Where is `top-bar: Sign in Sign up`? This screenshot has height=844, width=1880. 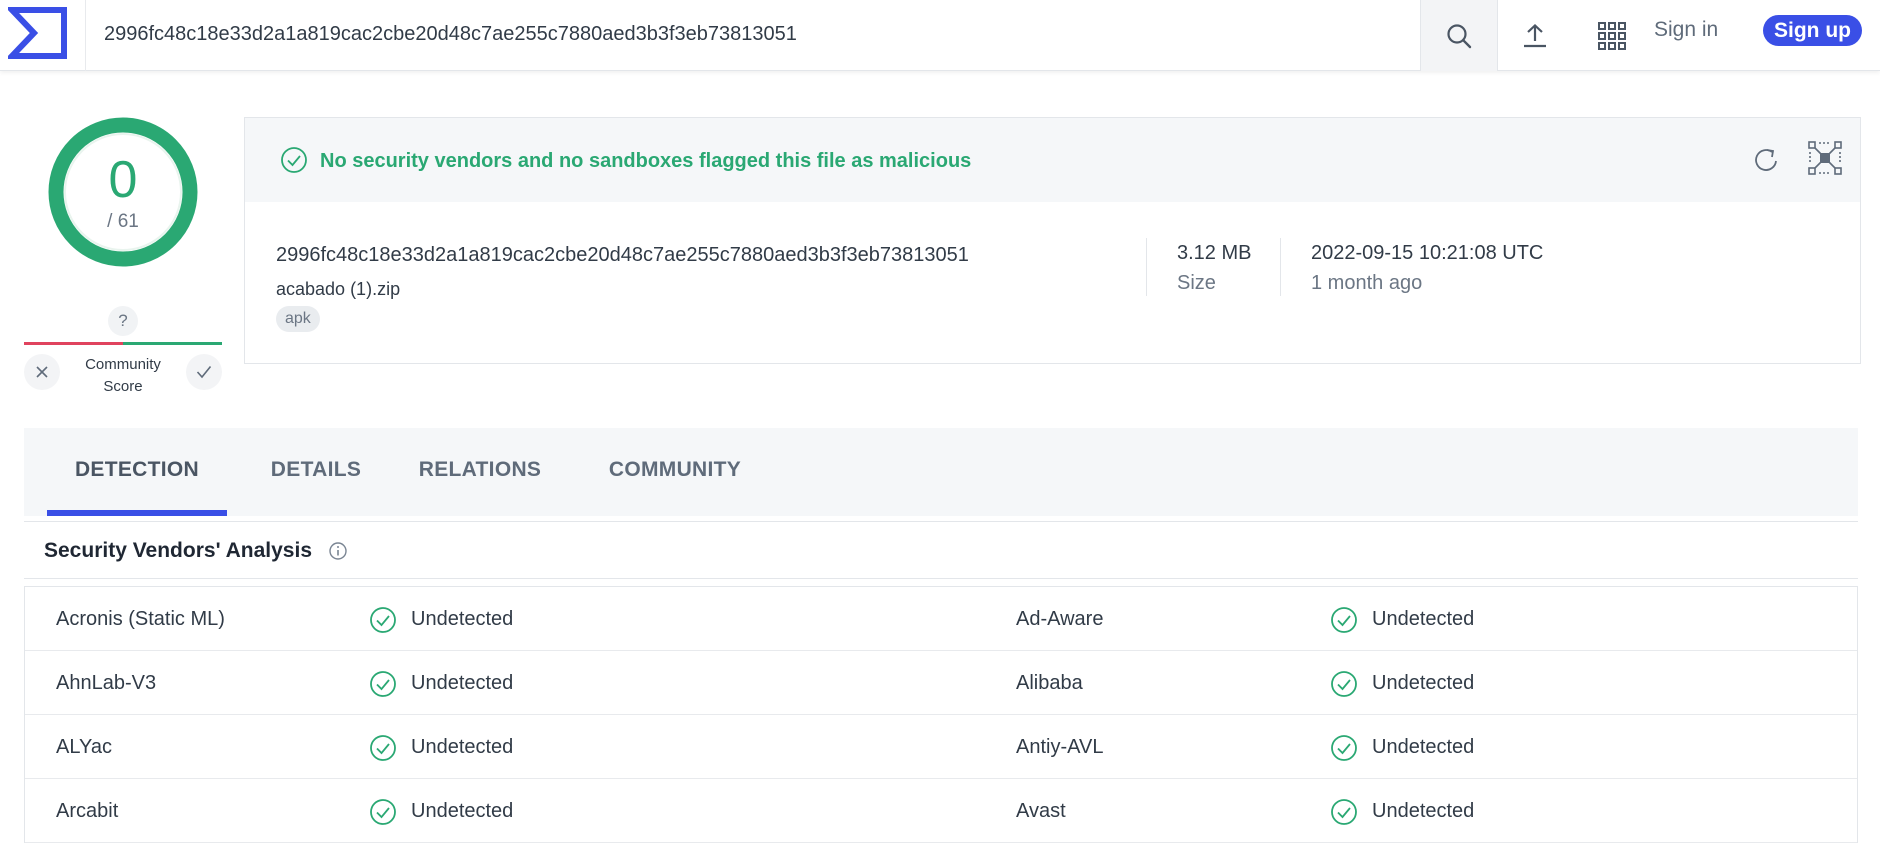
top-bar: Sign in Sign up is located at coordinates (940, 35).